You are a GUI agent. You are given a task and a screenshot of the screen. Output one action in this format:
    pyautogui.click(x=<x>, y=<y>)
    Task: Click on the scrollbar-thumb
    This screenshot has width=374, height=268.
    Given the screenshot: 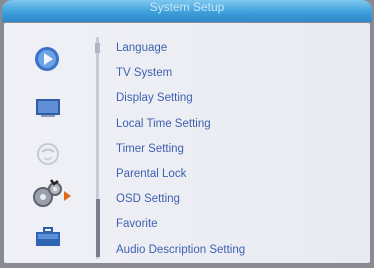 What is the action you would take?
    pyautogui.click(x=97, y=48)
    